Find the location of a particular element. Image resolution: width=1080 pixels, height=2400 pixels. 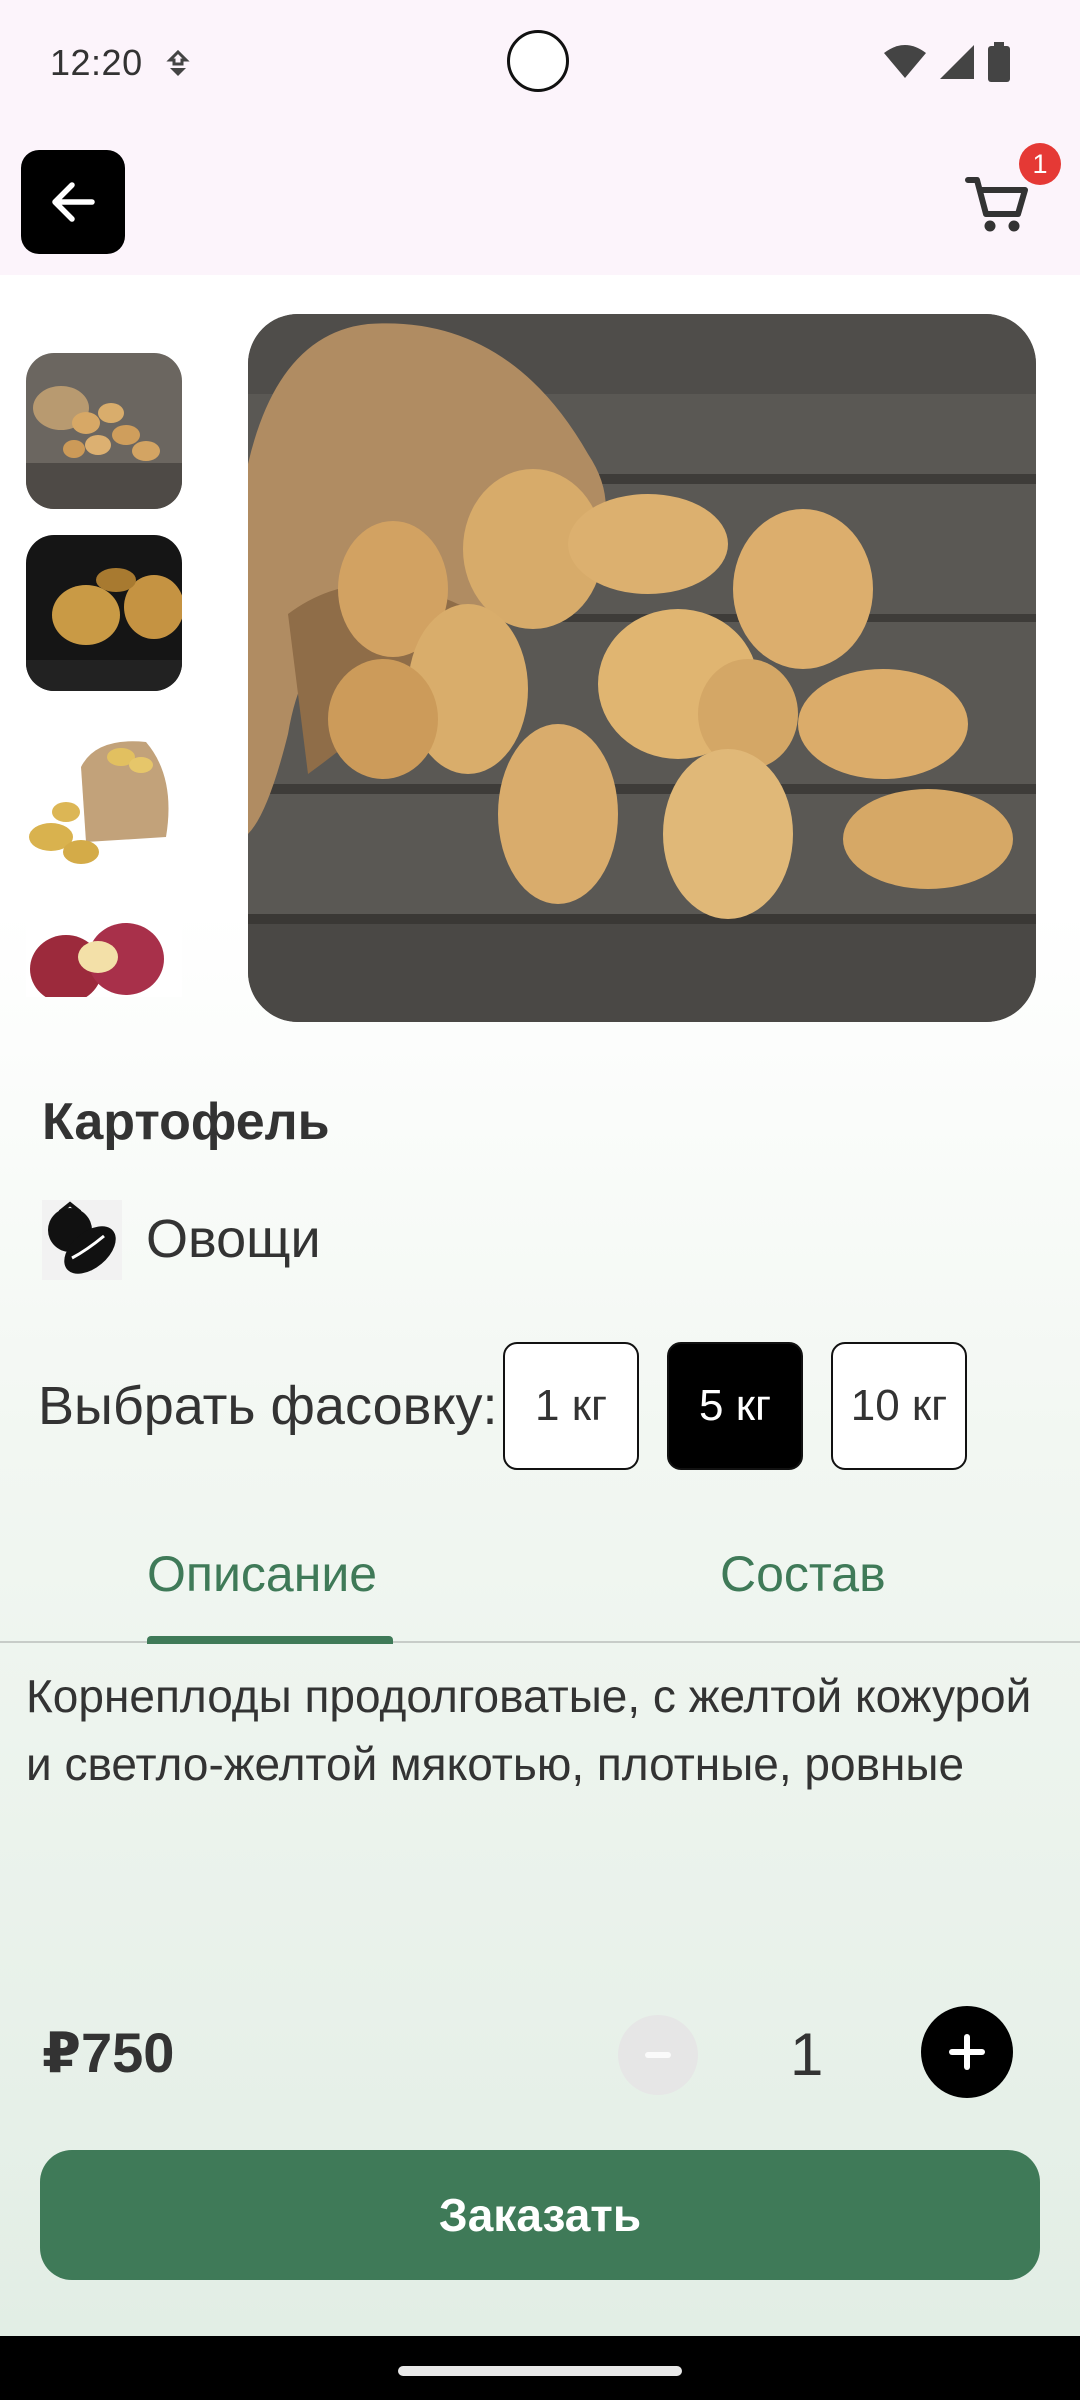

product-category: Овощи is located at coordinates (233, 1239).